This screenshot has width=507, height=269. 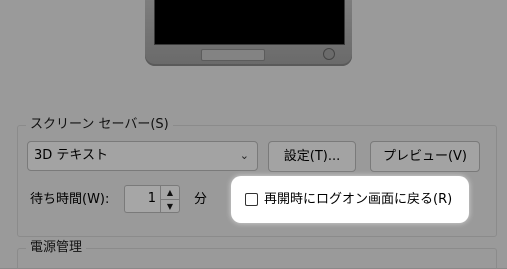 I want to click on power-management-group, so click(x=257, y=258).